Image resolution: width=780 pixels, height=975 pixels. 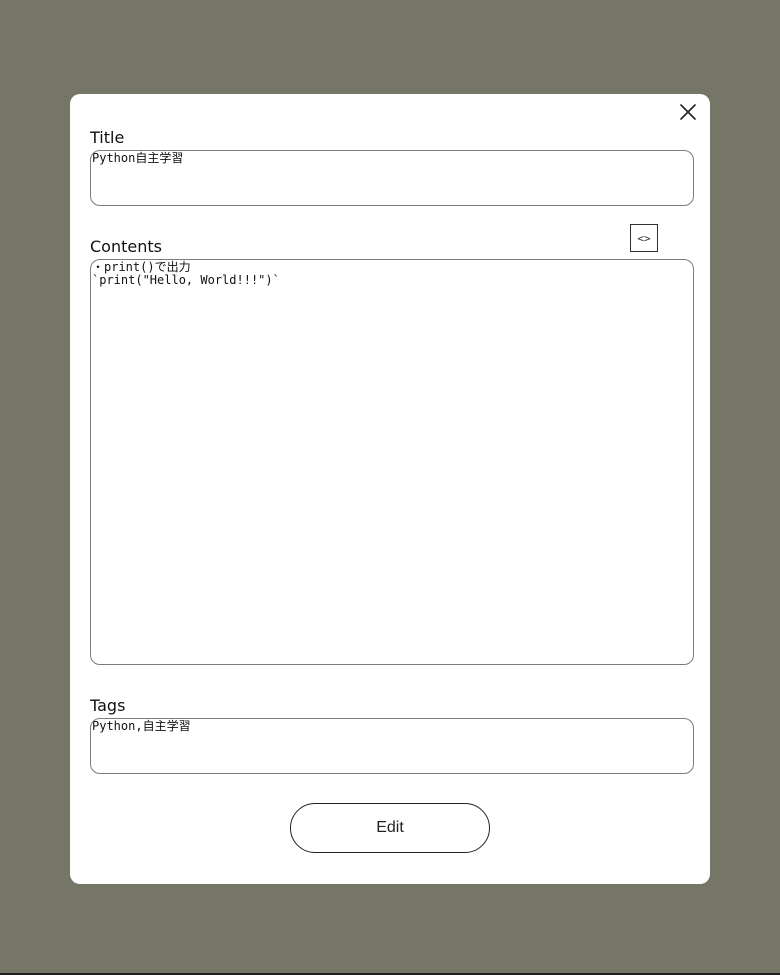 I want to click on close-button, so click(x=688, y=112).